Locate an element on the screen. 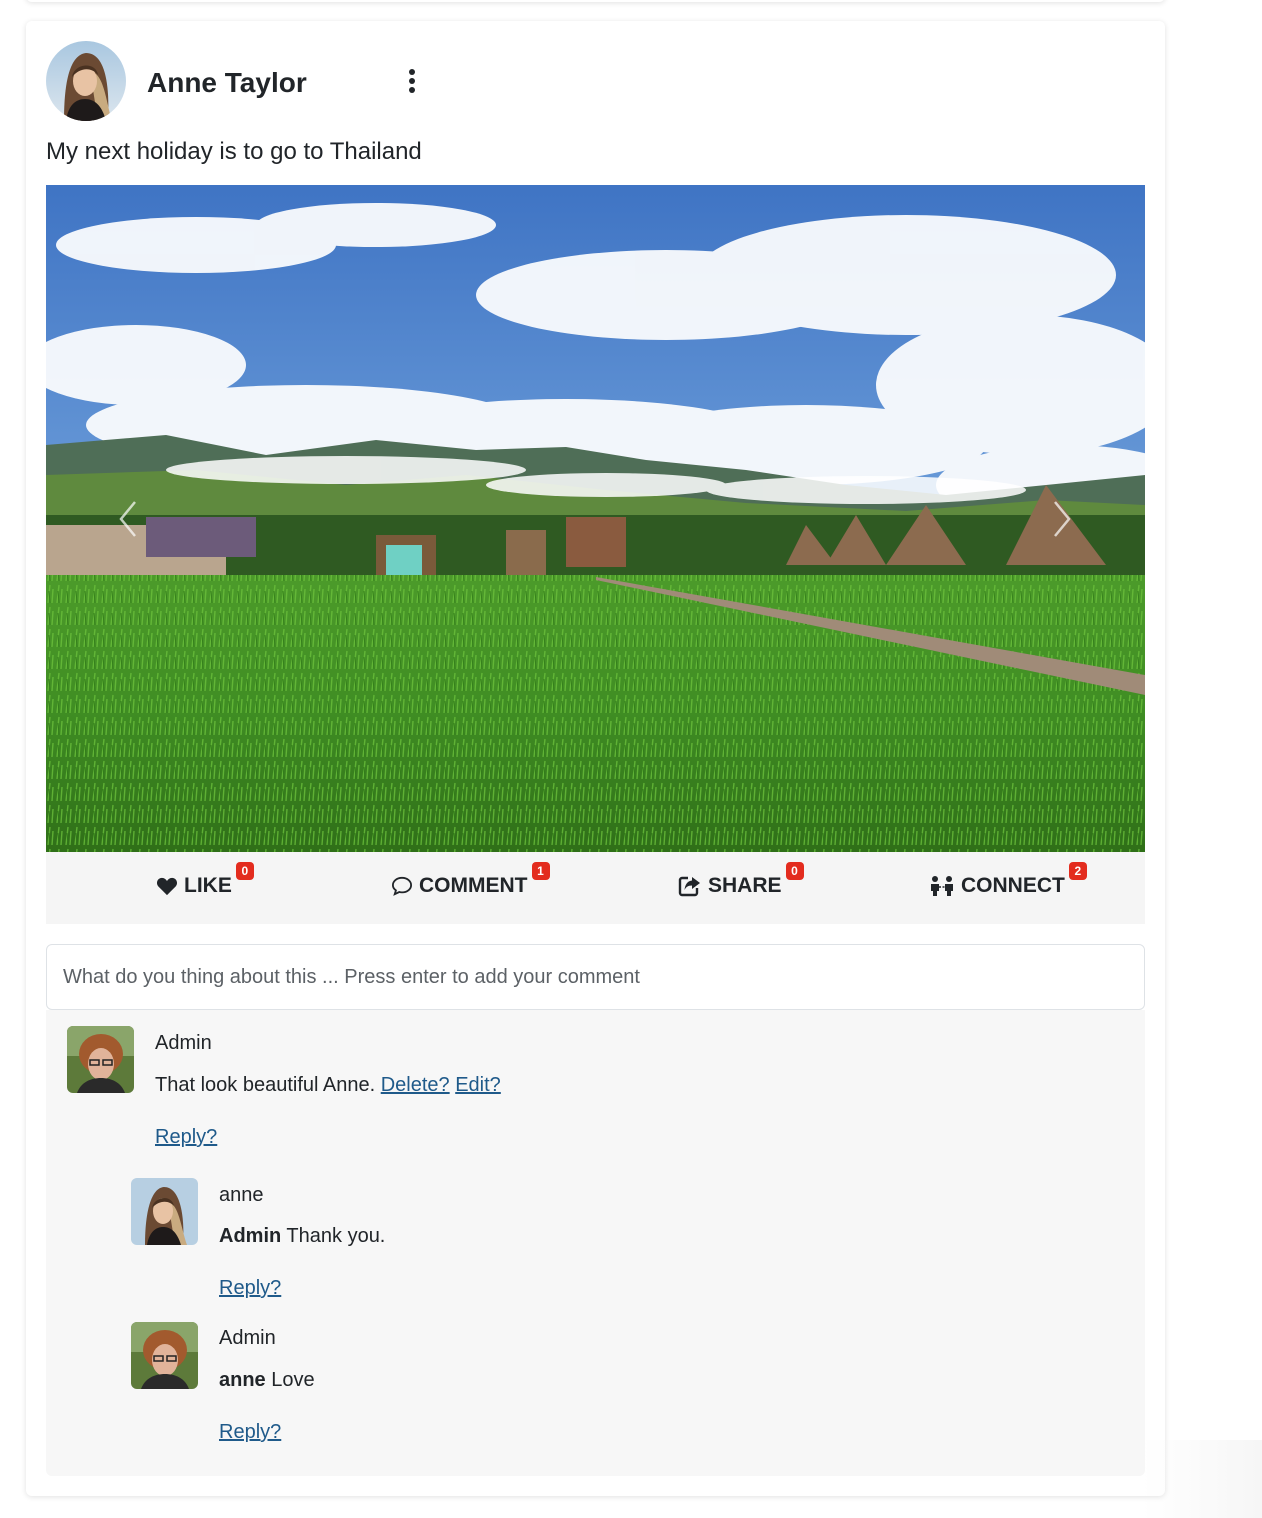  delete-comment-link: Delete? is located at coordinates (415, 1085).